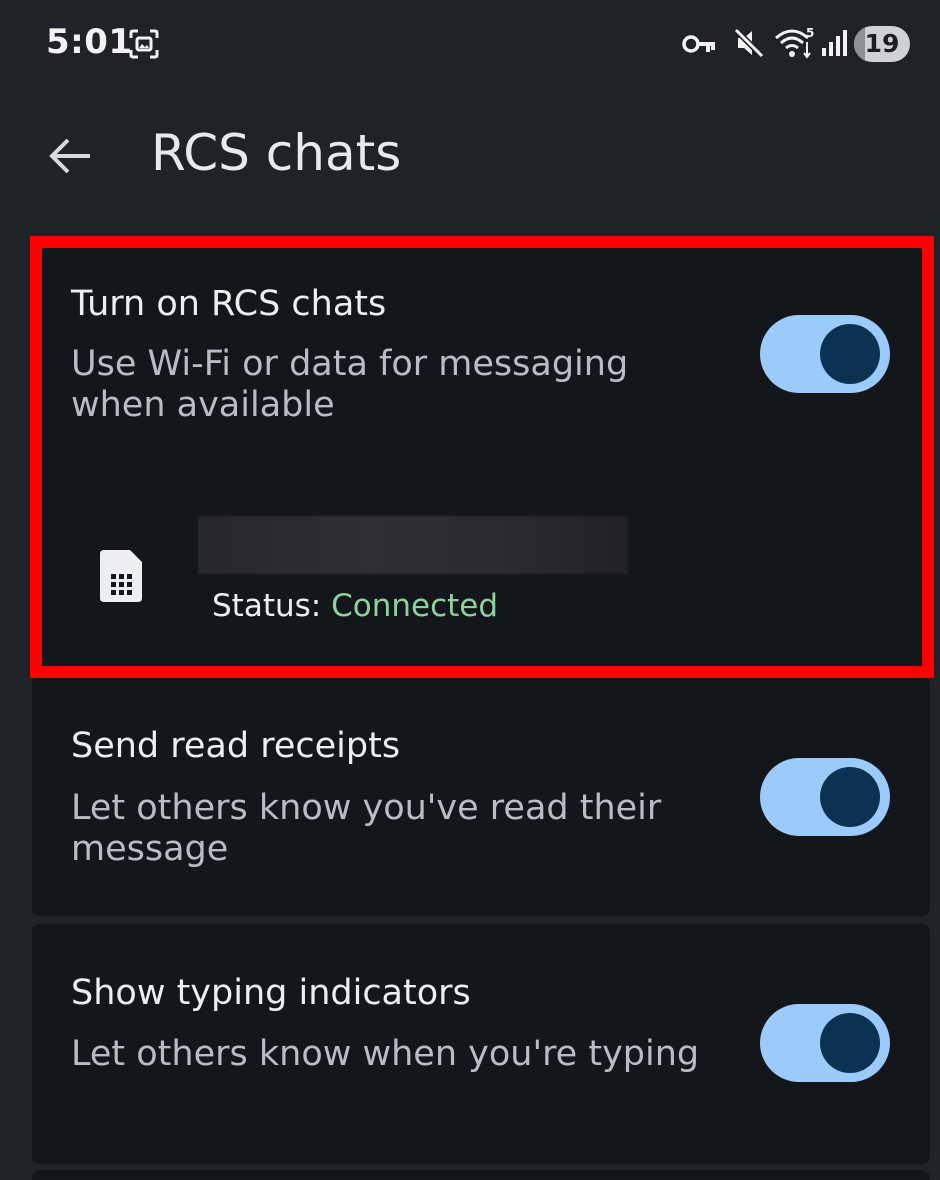 Image resolution: width=940 pixels, height=1180 pixels. What do you see at coordinates (698, 44) in the screenshot?
I see `vpn-key-icon` at bounding box center [698, 44].